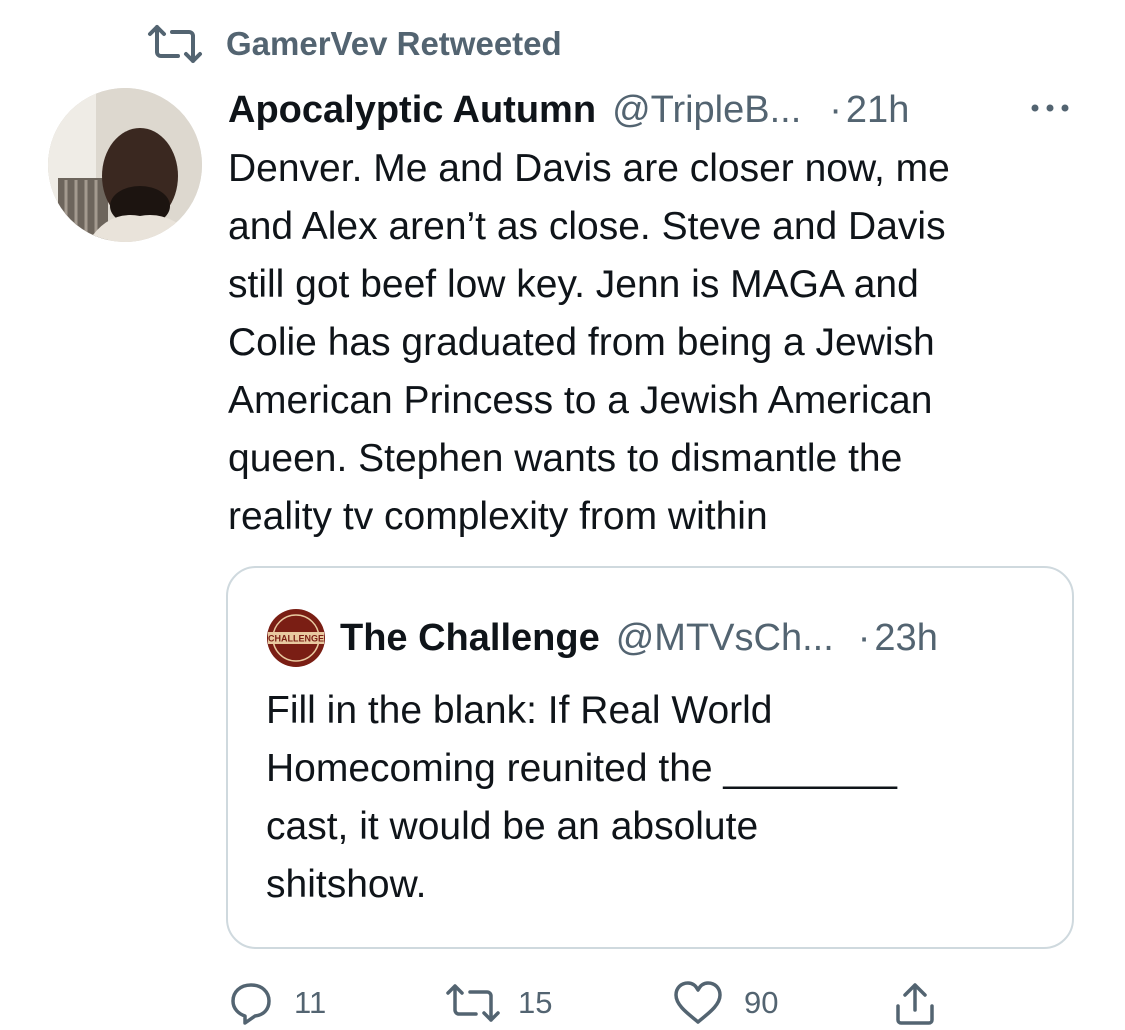 The height and width of the screenshot is (1030, 1125). Describe the element at coordinates (394, 43) in the screenshot. I see `retweeted-by-label: GamerVev Retweeted` at that location.